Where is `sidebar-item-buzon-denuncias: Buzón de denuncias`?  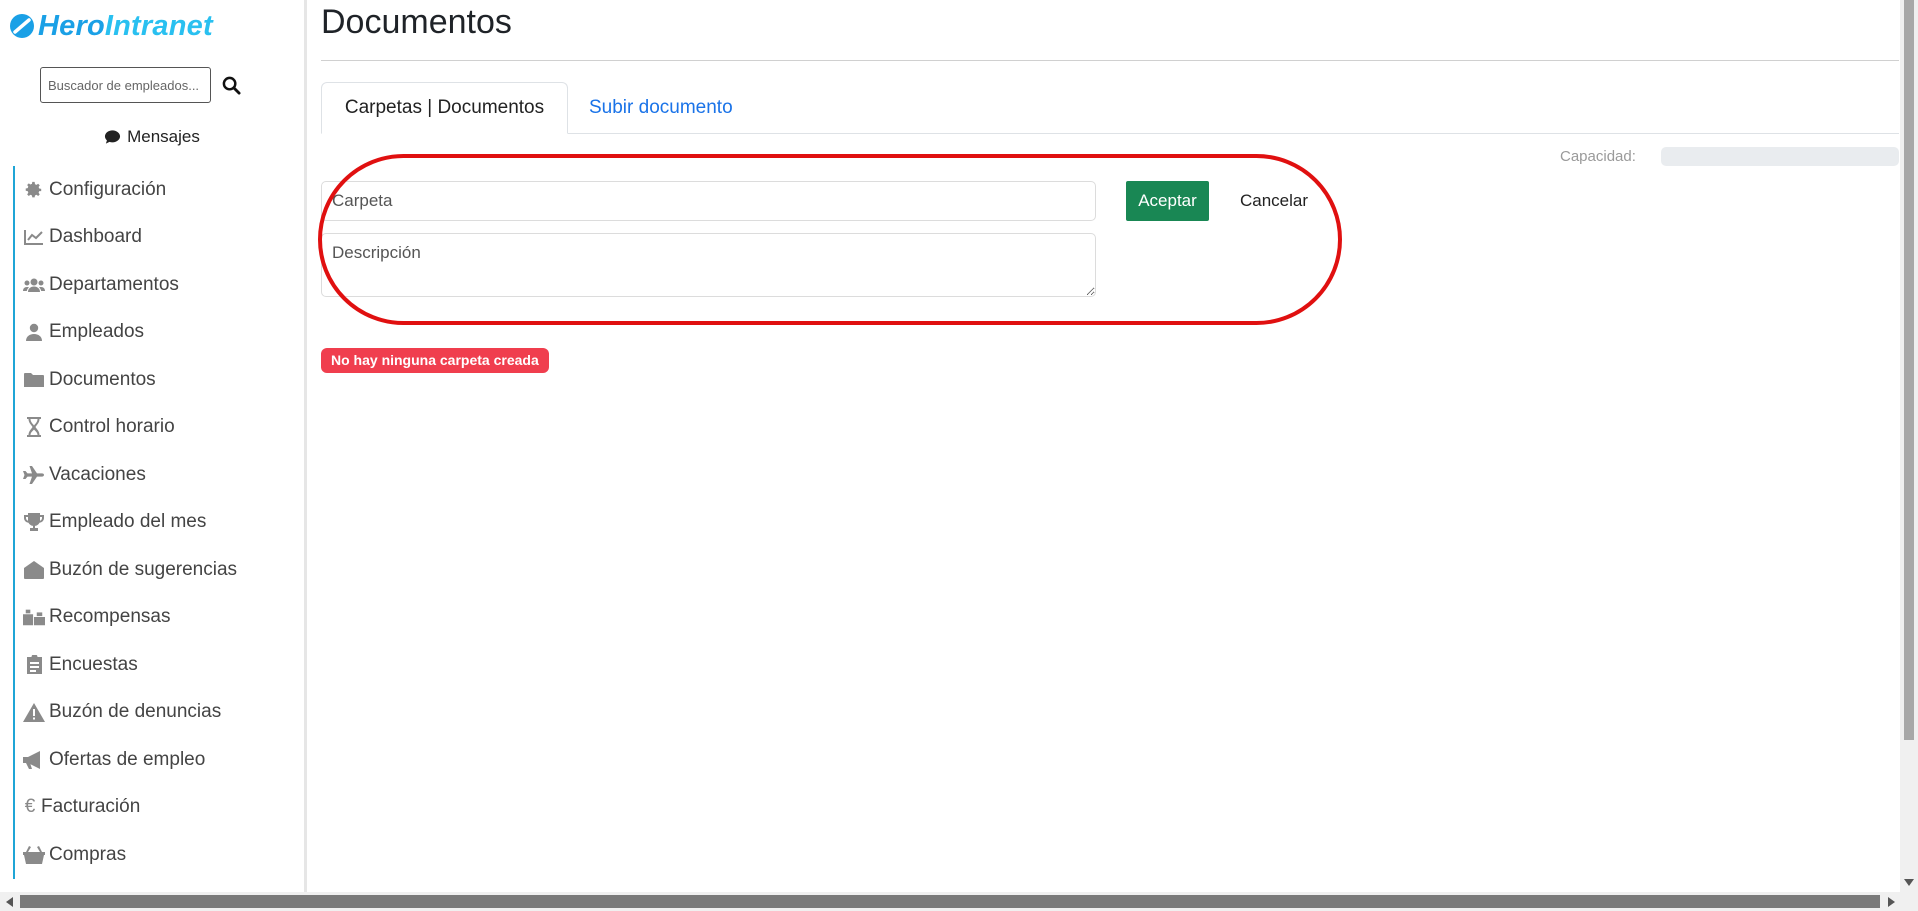
sidebar-item-buzon-denuncias: Buzón de denuncias is located at coordinates (159, 713).